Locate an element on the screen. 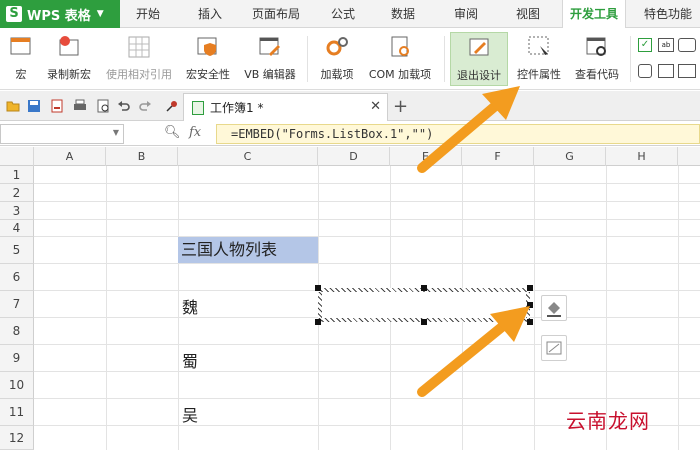 The width and height of the screenshot is (700, 450). relative-reference-button: 使用相对引用 is located at coordinates (139, 59).